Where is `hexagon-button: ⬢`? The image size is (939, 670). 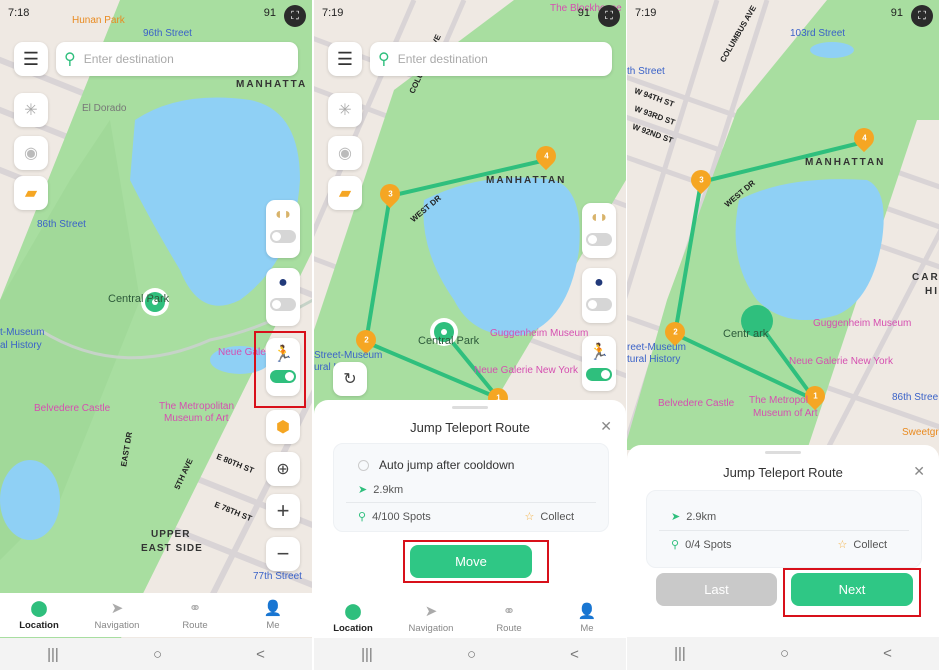
hexagon-button: ⬢ is located at coordinates (283, 427).